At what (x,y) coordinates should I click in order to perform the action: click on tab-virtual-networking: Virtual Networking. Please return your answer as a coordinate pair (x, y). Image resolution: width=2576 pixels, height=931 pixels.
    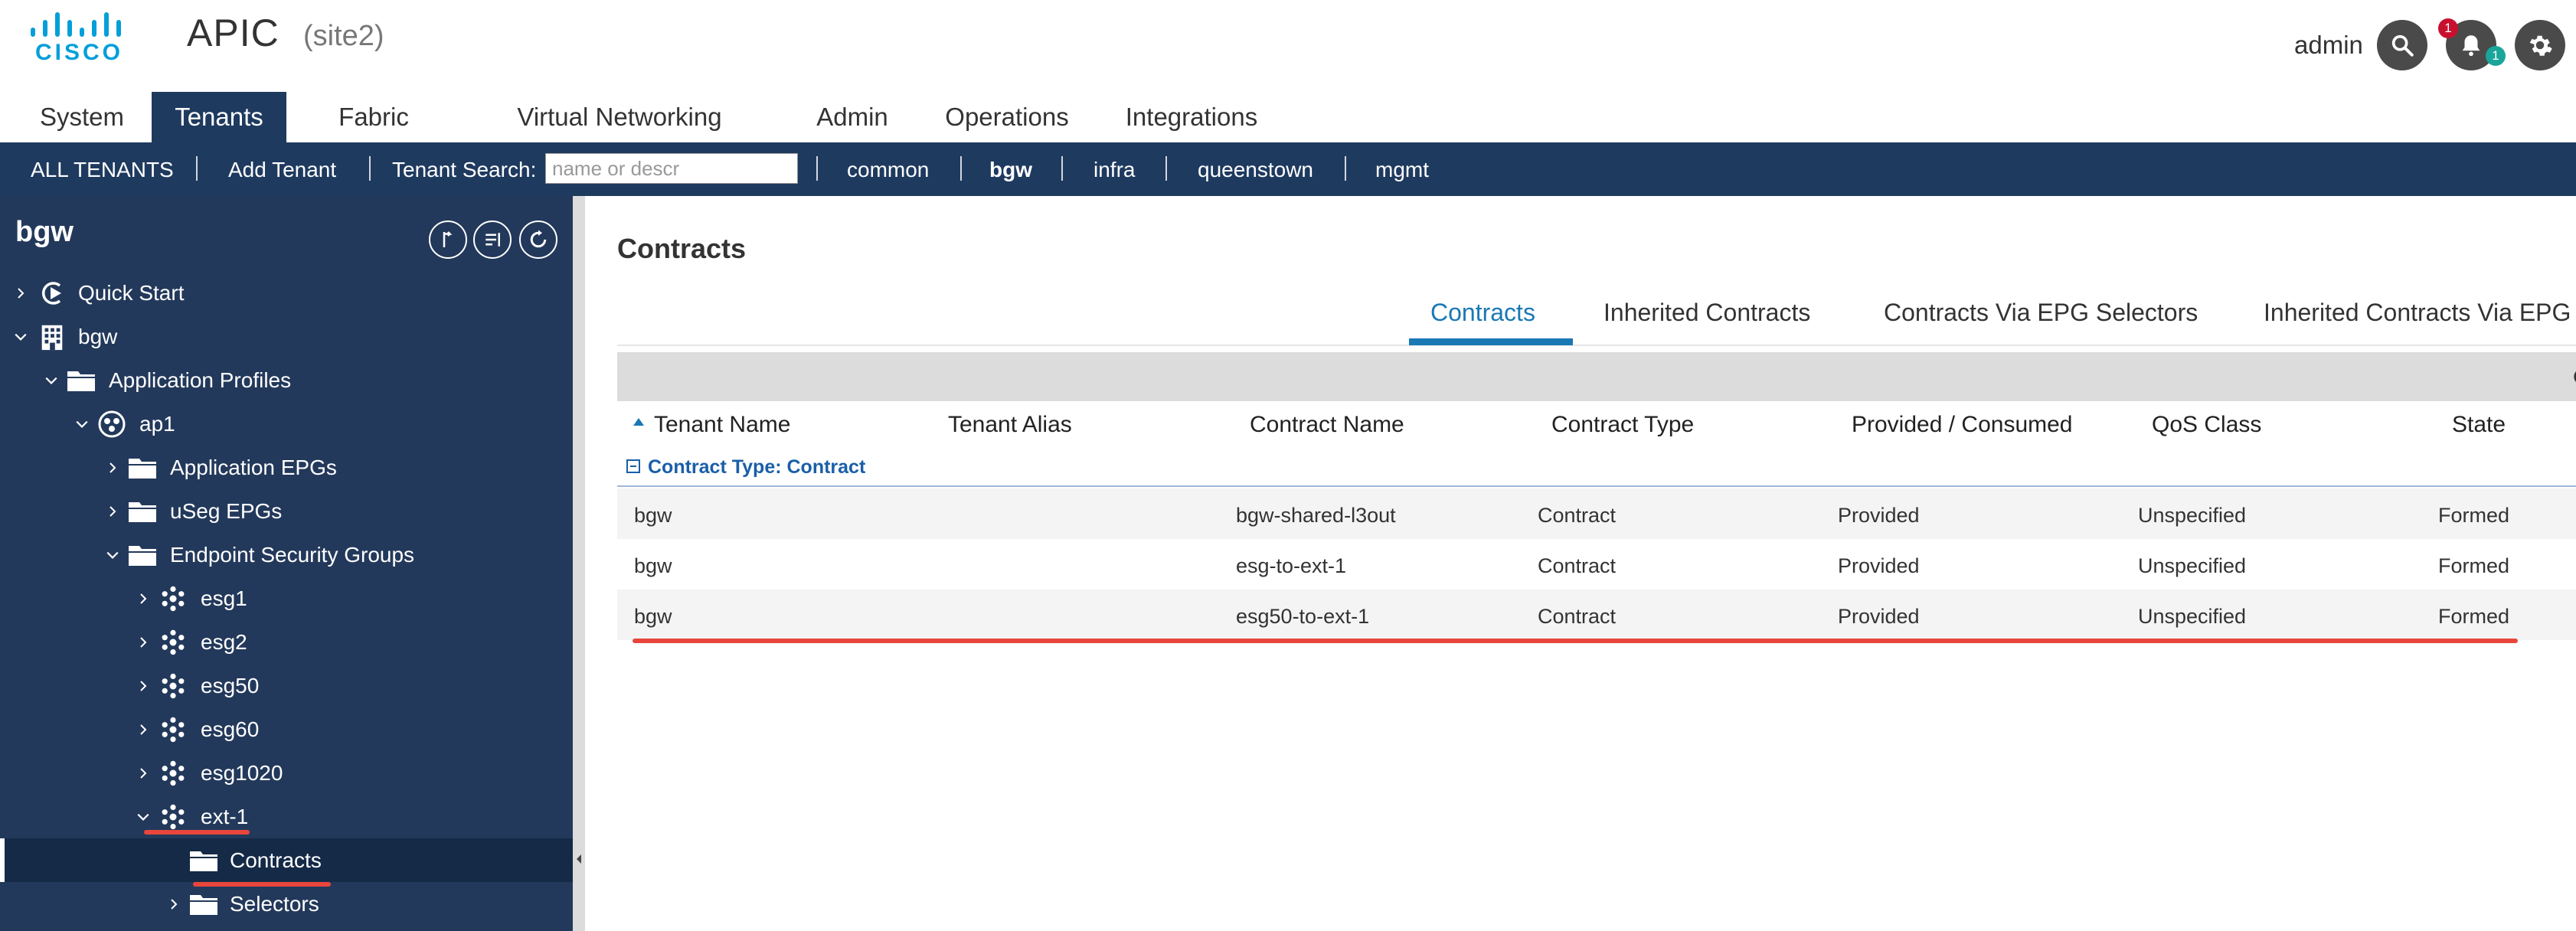
    Looking at the image, I should click on (619, 117).